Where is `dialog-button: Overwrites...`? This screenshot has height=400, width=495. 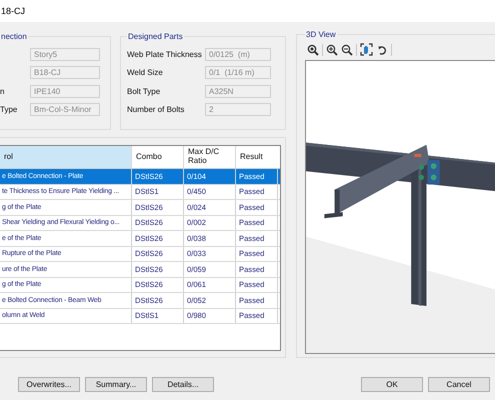
dialog-button: Overwrites... is located at coordinates (49, 384).